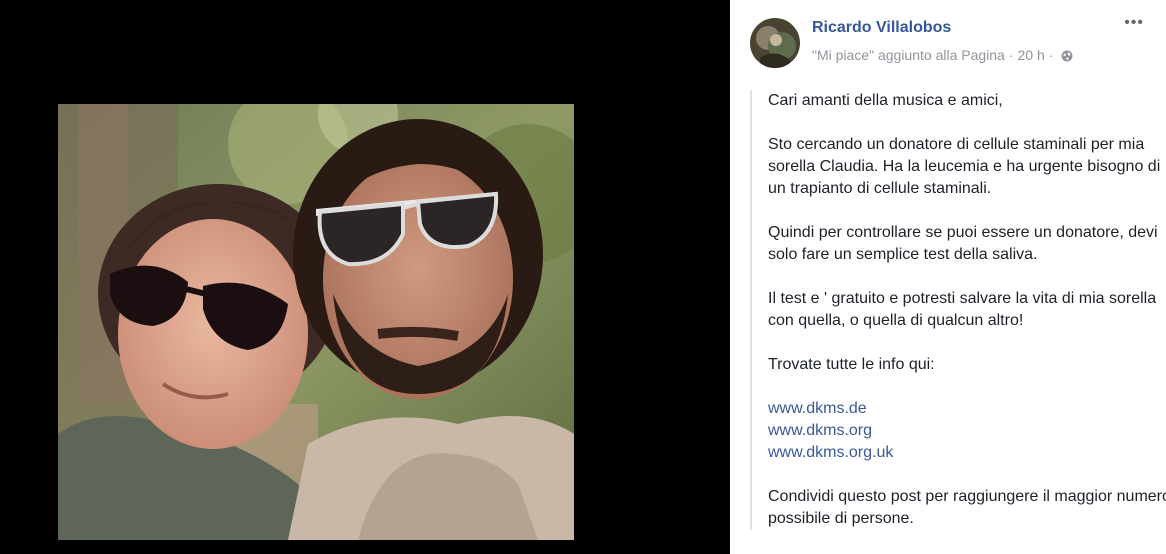  I want to click on post-time: 20 h, so click(1031, 55).